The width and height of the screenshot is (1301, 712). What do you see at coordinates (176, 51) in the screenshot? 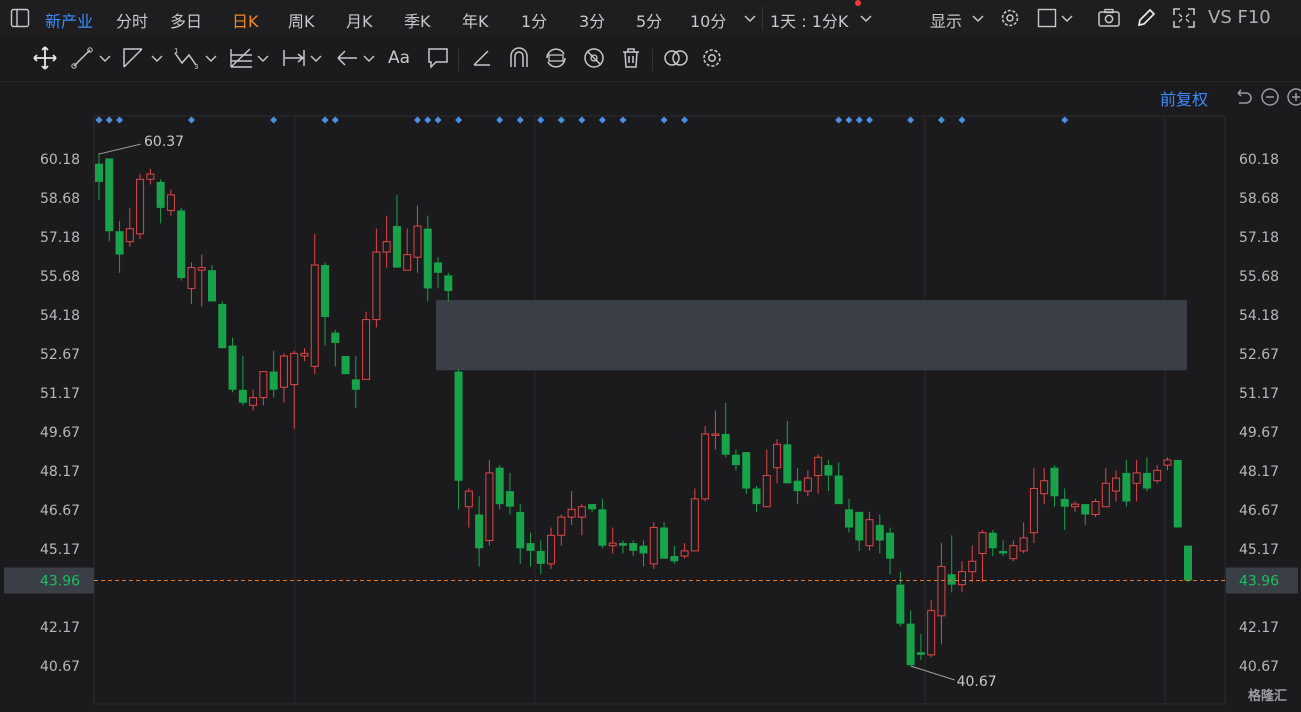
I see `svg-text: 1` at bounding box center [176, 51].